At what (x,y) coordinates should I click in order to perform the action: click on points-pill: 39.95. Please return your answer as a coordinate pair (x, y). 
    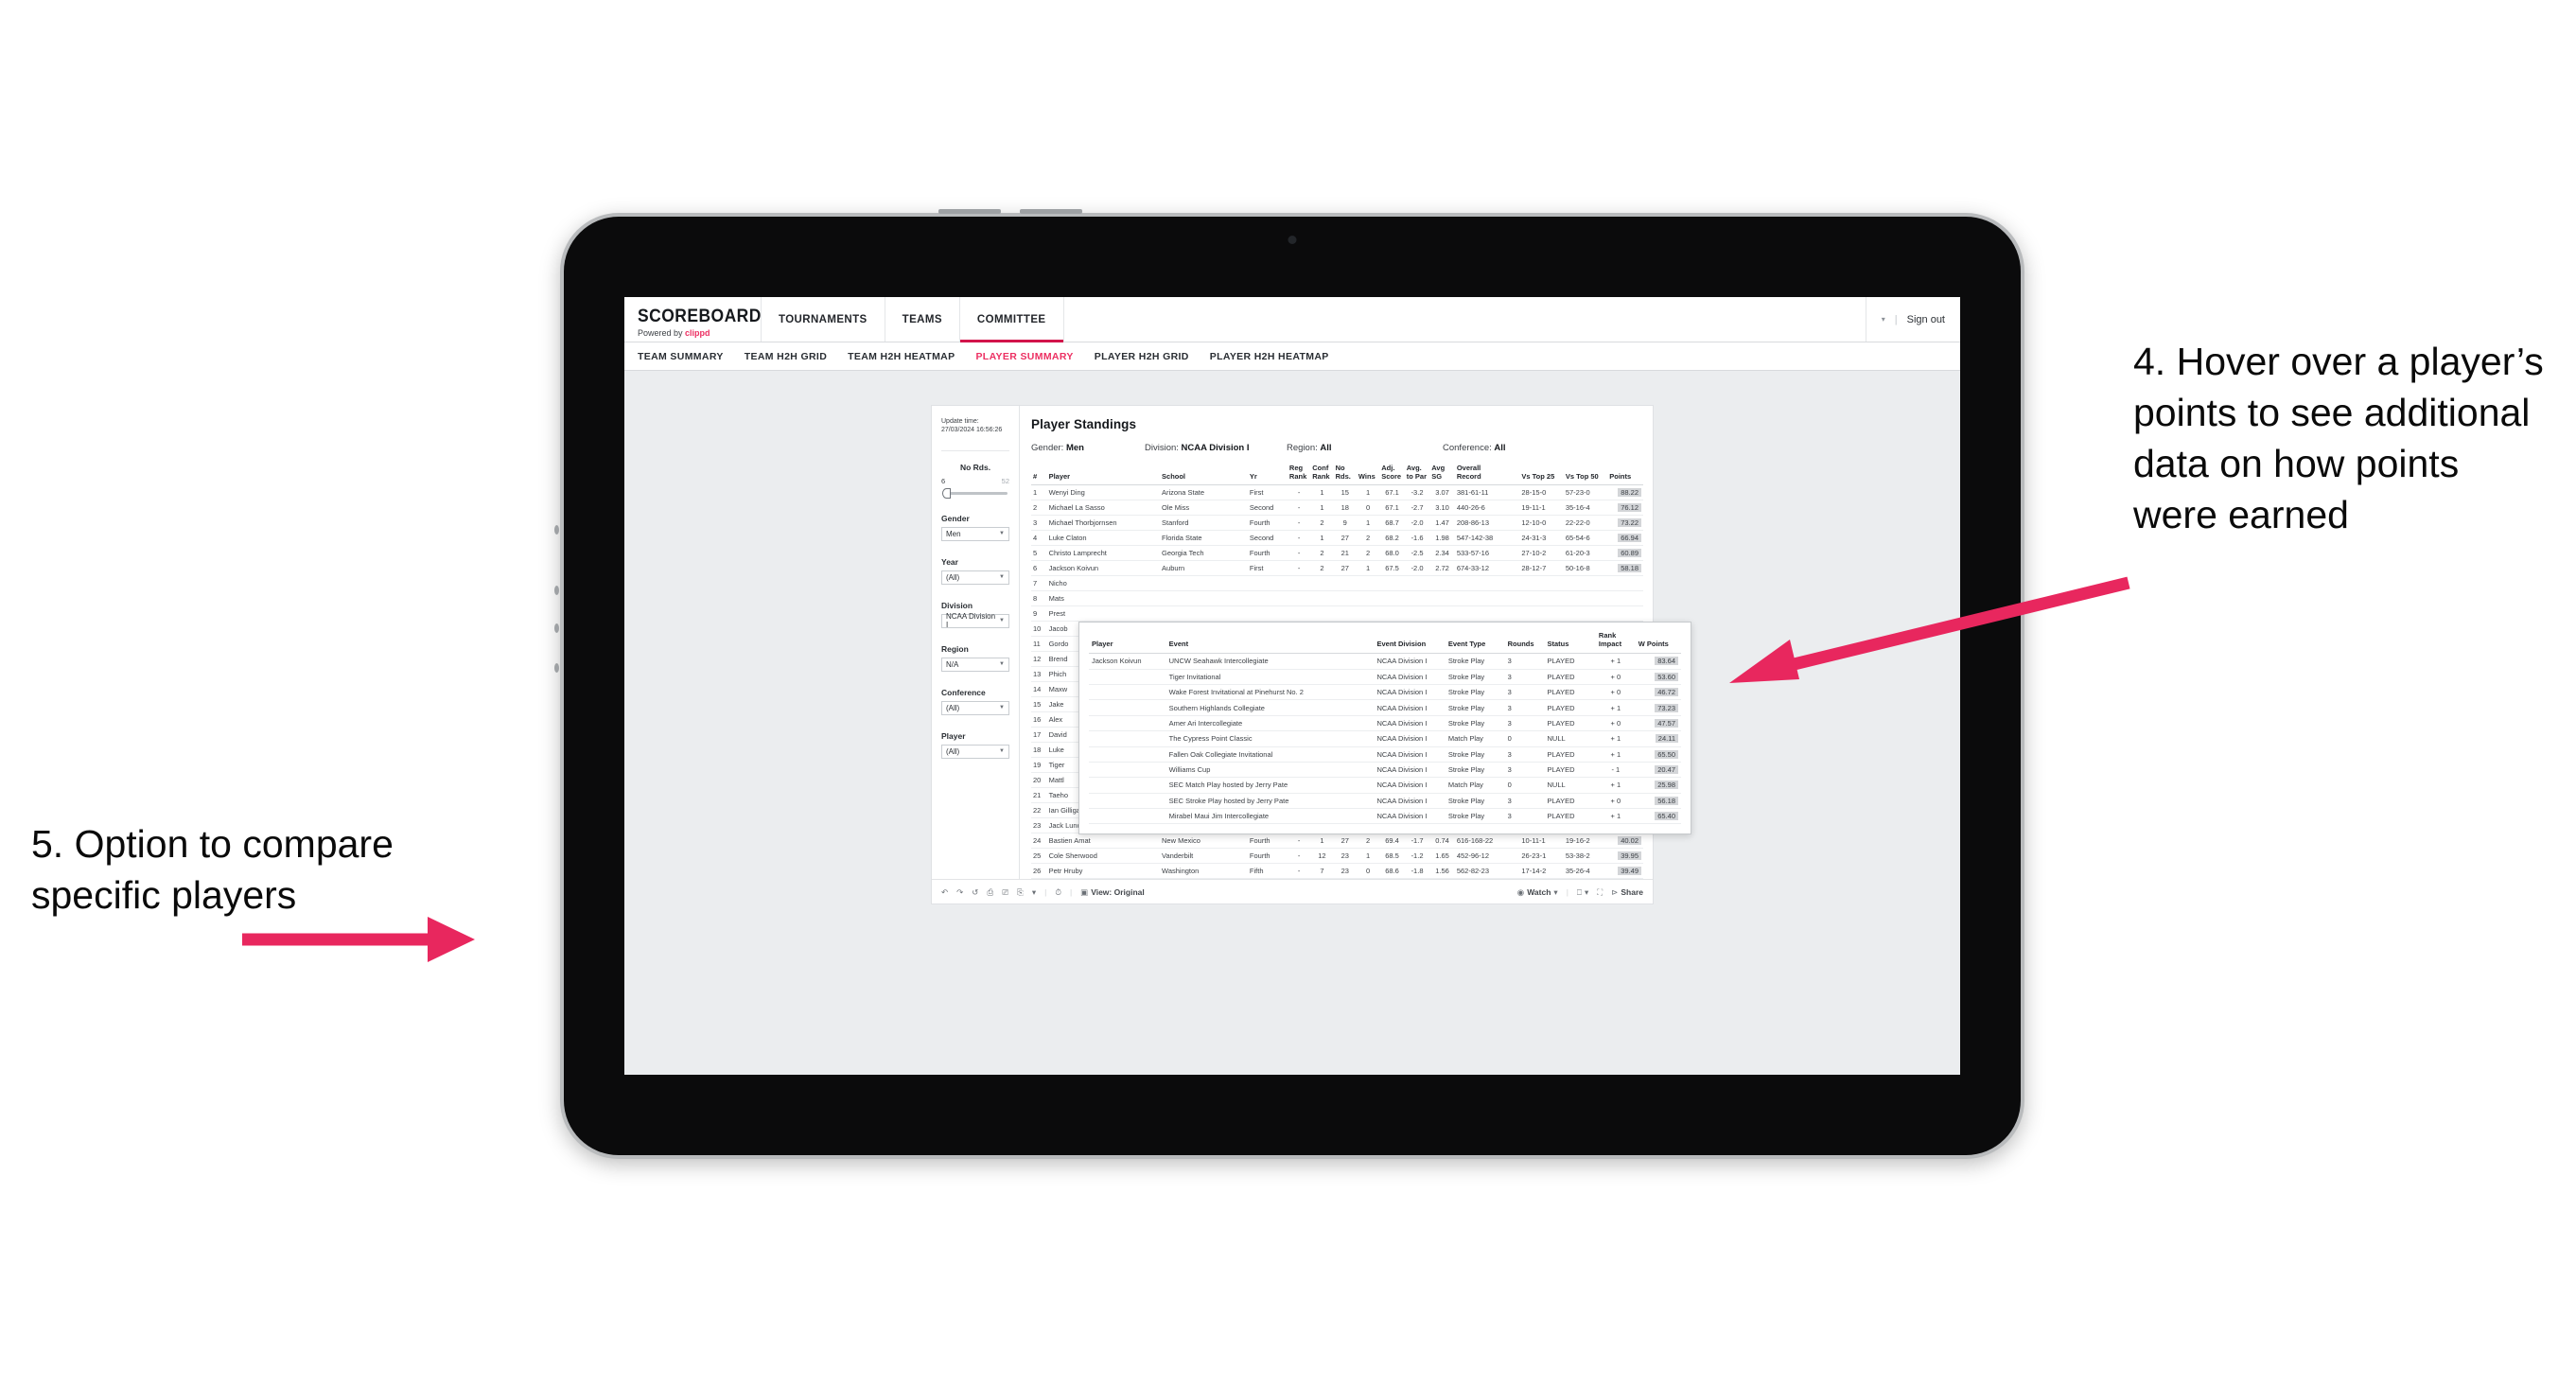
    Looking at the image, I should click on (1629, 856).